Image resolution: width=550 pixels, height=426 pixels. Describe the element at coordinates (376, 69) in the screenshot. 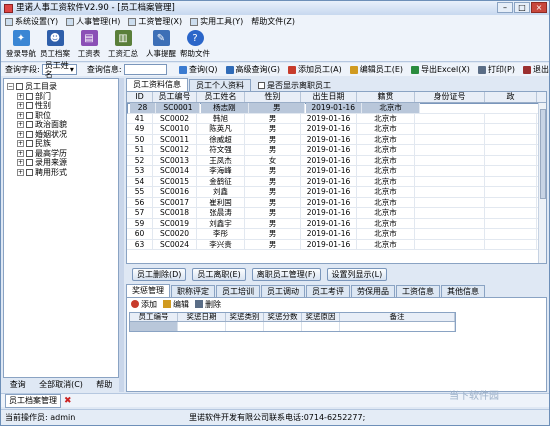

I see `edit-employee-button: 编辑员工(E)` at that location.